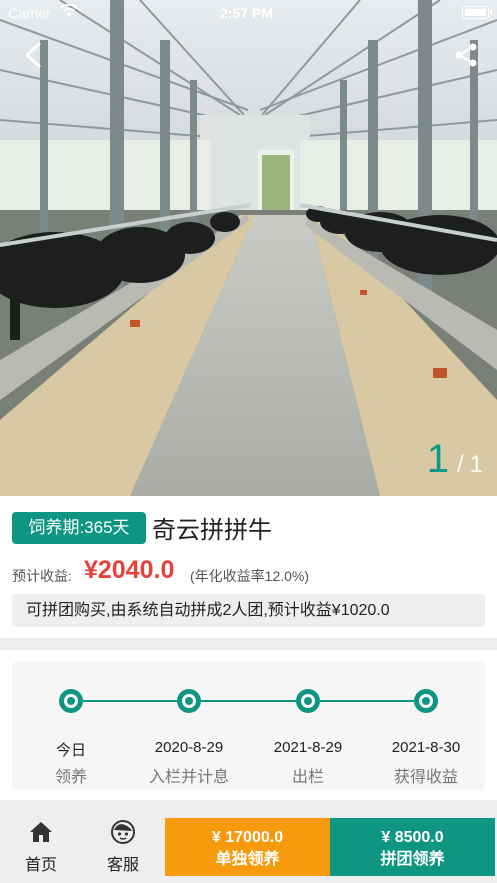  Describe the element at coordinates (42, 576) in the screenshot. I see `expected-income-label: 预计收益:` at that location.